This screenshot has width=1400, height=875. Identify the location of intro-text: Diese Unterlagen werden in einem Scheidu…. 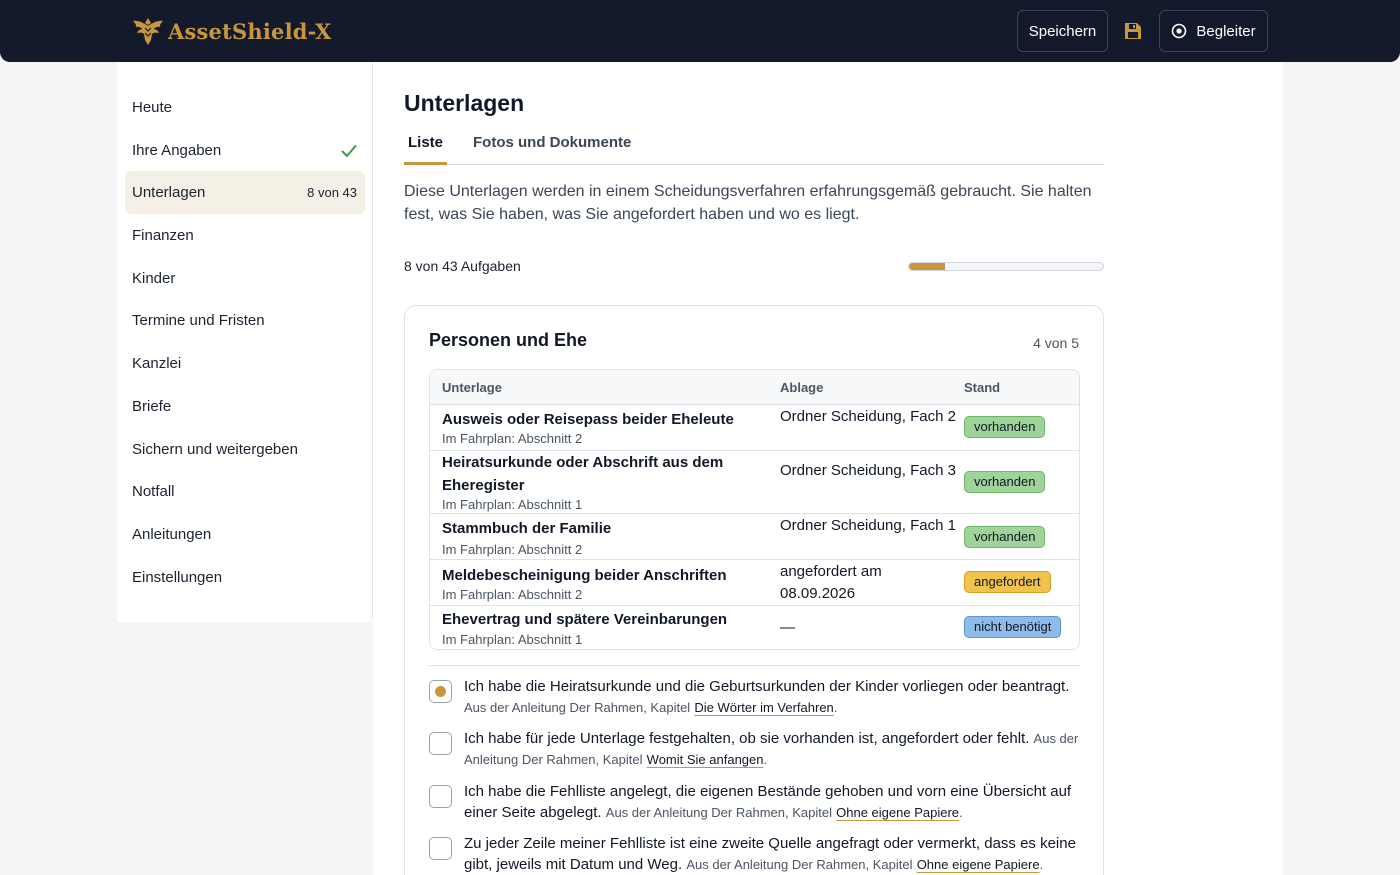
(748, 203).